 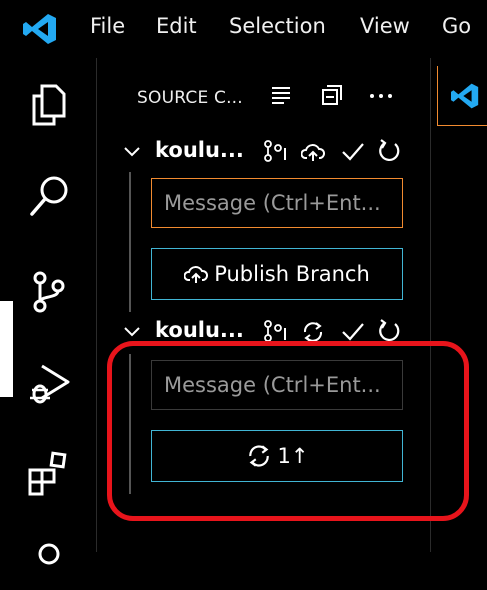 I want to click on publish-branch-label: Publish Branch, so click(x=292, y=274).